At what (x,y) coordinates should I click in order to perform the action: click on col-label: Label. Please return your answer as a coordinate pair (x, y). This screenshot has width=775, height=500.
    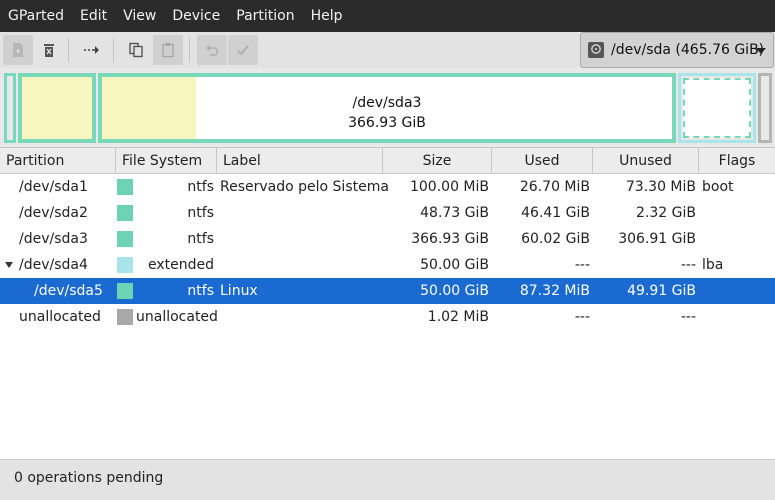
    Looking at the image, I should click on (300, 161).